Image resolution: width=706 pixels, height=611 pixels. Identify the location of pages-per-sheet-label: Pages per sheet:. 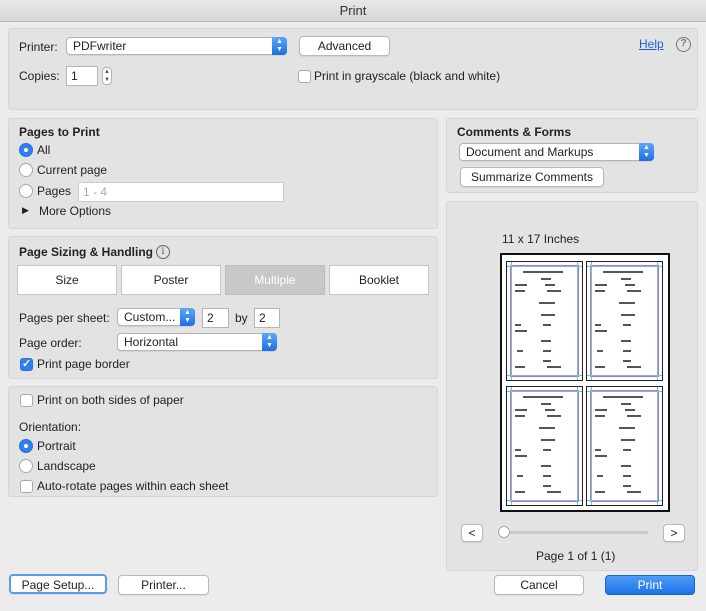
(64, 318).